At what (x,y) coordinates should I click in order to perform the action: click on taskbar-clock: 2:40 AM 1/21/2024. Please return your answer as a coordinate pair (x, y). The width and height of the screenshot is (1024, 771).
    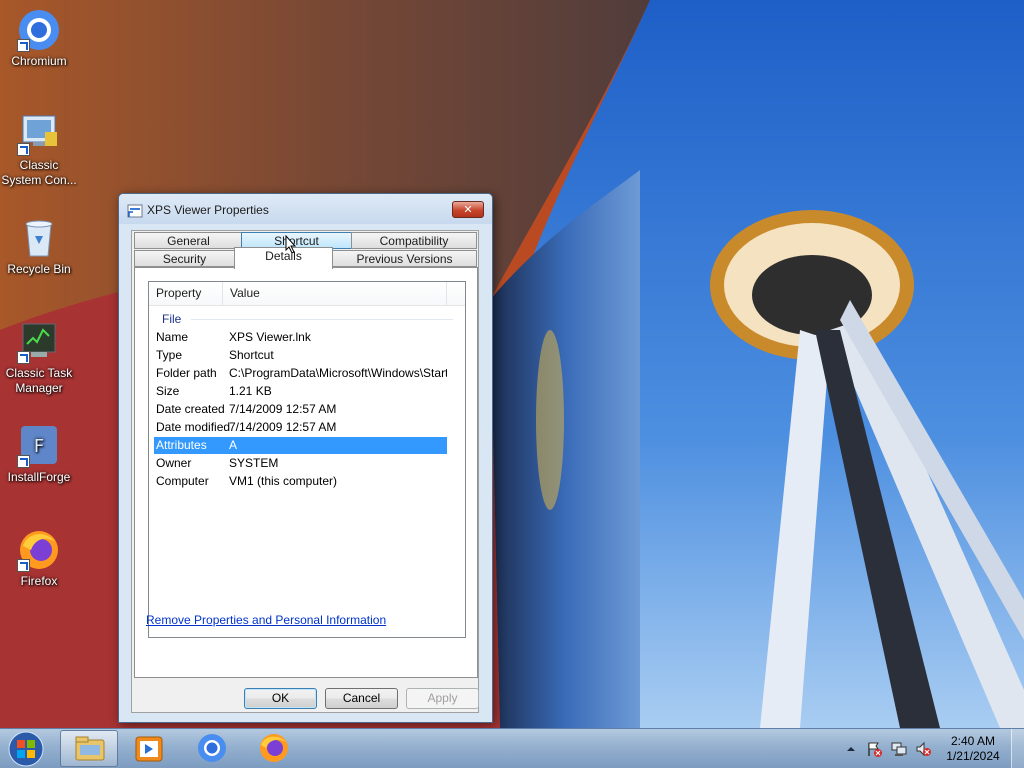
    Looking at the image, I should click on (973, 749).